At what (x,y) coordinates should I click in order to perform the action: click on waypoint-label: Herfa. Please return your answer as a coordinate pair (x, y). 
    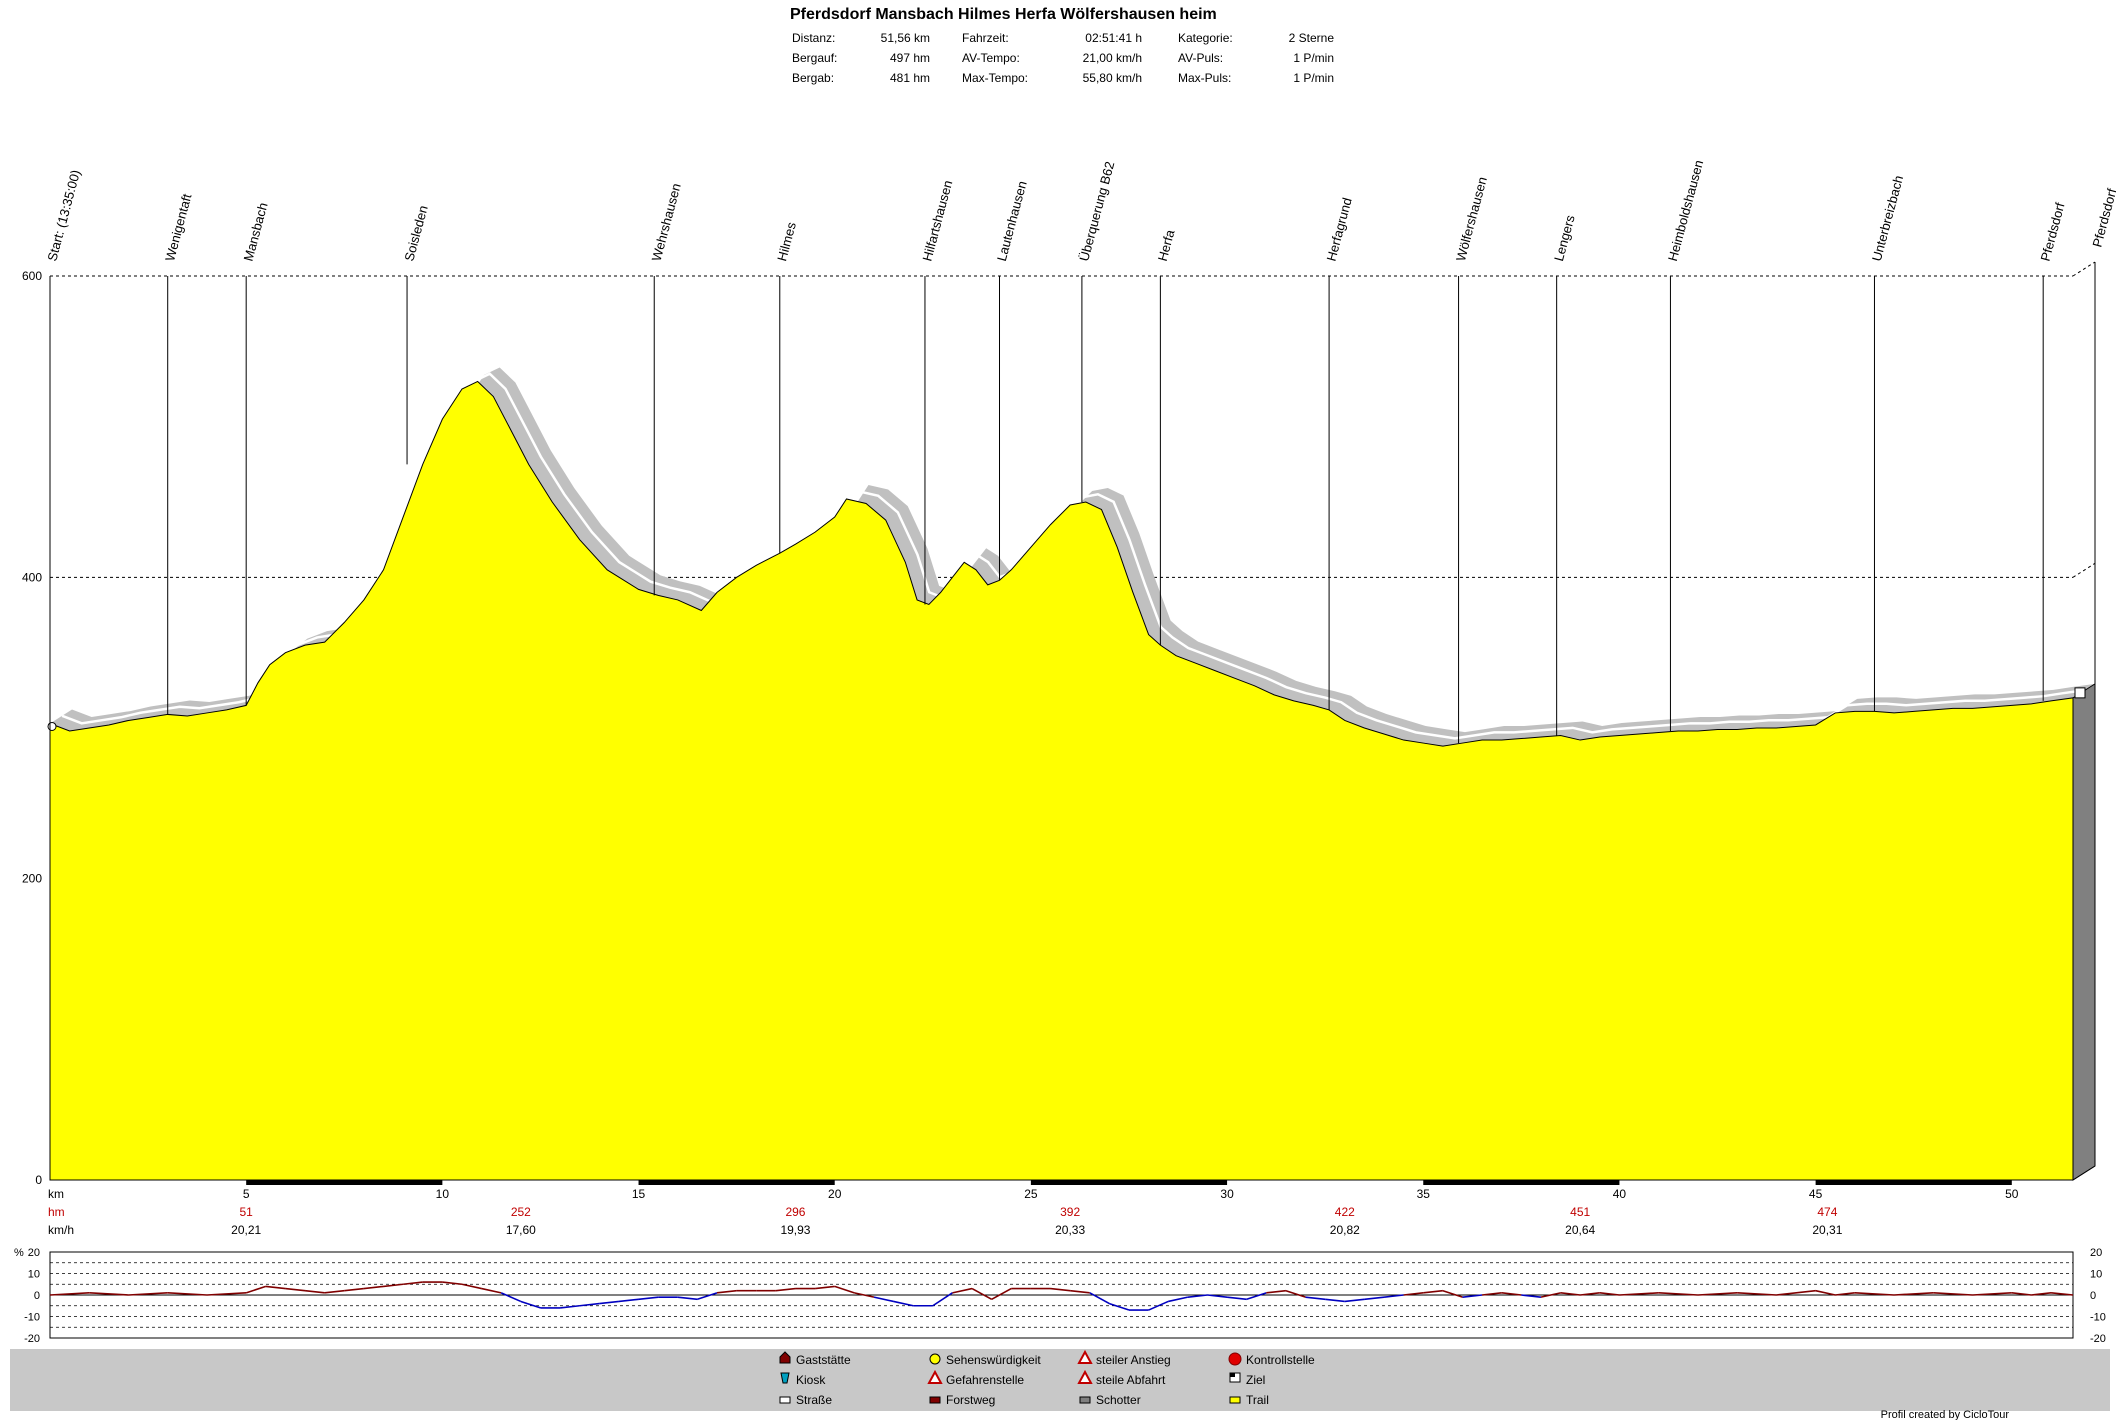
    Looking at the image, I should click on (1166, 244).